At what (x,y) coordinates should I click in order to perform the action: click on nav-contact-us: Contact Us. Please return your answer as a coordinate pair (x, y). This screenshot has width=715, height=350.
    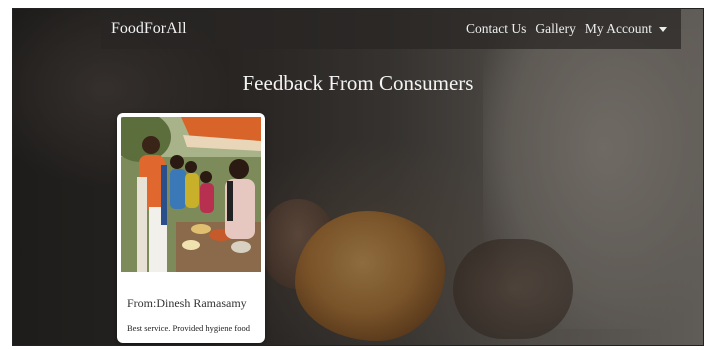
    Looking at the image, I should click on (496, 29).